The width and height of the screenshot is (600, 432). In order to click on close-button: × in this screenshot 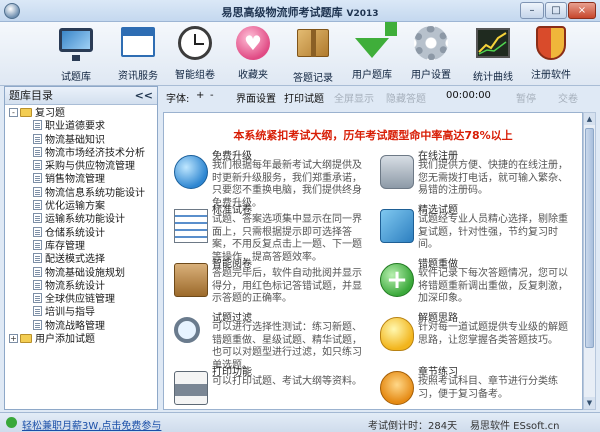, I will do `click(582, 10)`.